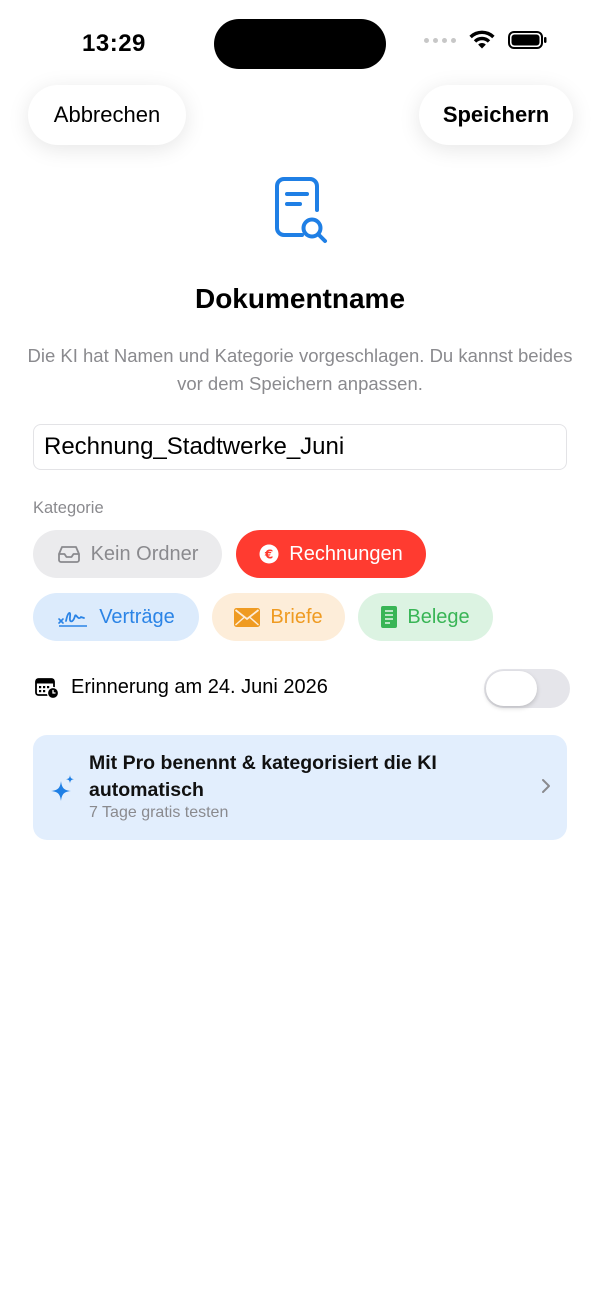  I want to click on category-label: Kategorie, so click(68, 508).